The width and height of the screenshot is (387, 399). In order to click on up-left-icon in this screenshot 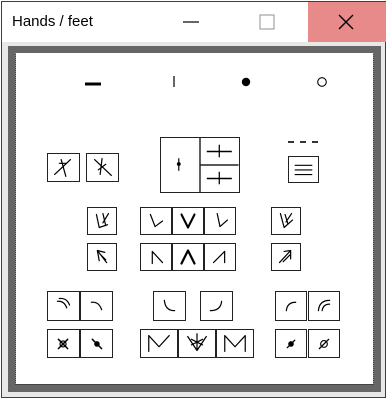, I will do `click(157, 257)`.